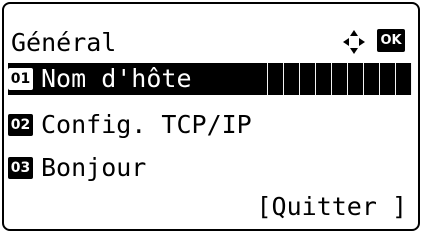 The height and width of the screenshot is (240, 426). I want to click on selection-grid, so click(339, 79).